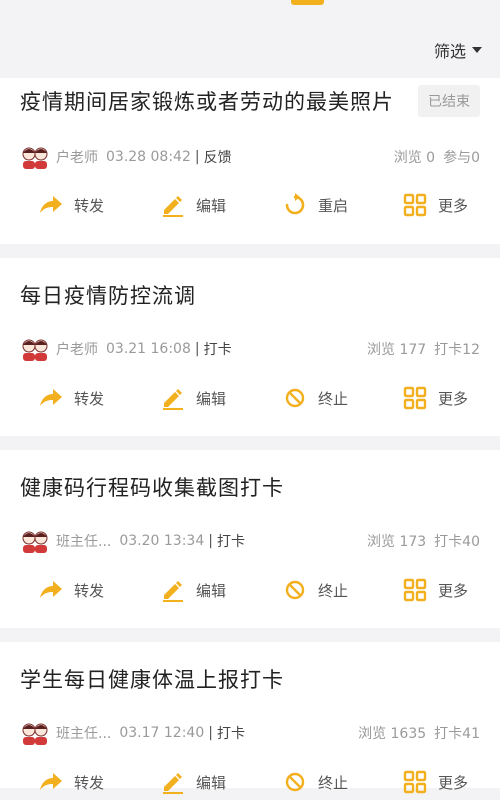  What do you see at coordinates (152, 680) in the screenshot?
I see `item-title: 学生每日健康体温上报打卡` at bounding box center [152, 680].